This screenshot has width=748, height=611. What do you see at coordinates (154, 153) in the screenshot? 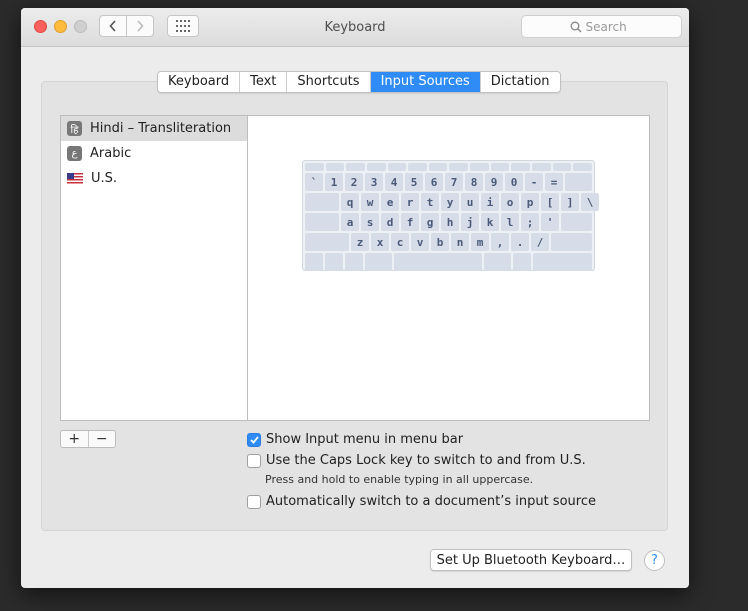
I see `list-item: ع Arabic` at bounding box center [154, 153].